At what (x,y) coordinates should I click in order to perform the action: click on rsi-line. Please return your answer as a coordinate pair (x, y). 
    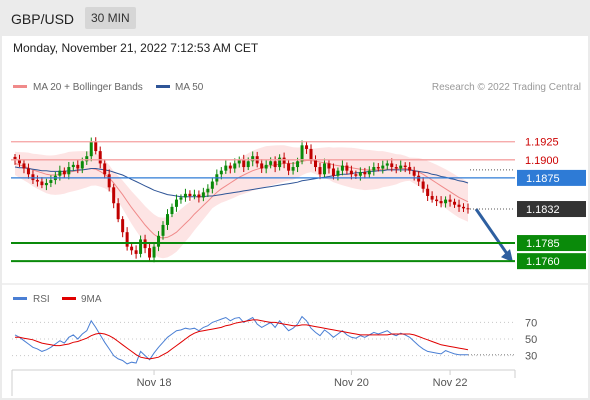
    Looking at the image, I should click on (241, 340).